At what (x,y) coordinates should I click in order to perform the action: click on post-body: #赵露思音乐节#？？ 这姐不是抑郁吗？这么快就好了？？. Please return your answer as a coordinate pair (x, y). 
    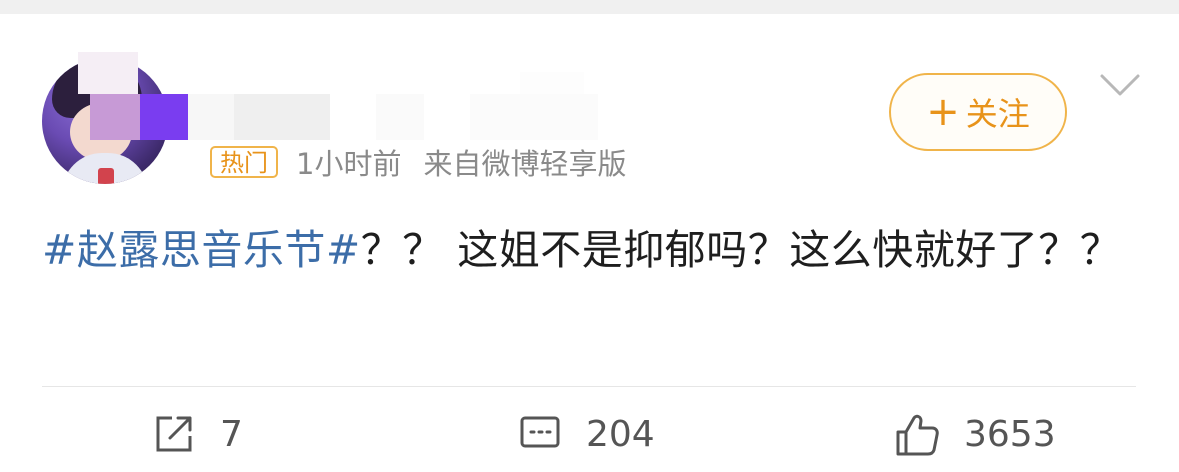
    Looking at the image, I should click on (592, 250).